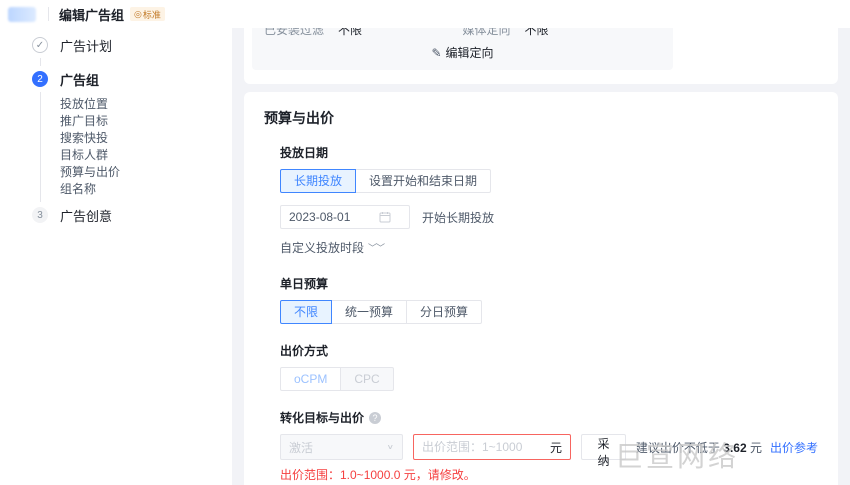 Image resolution: width=850 pixels, height=485 pixels. What do you see at coordinates (92, 15) in the screenshot?
I see `page-title: 编辑广告组` at bounding box center [92, 15].